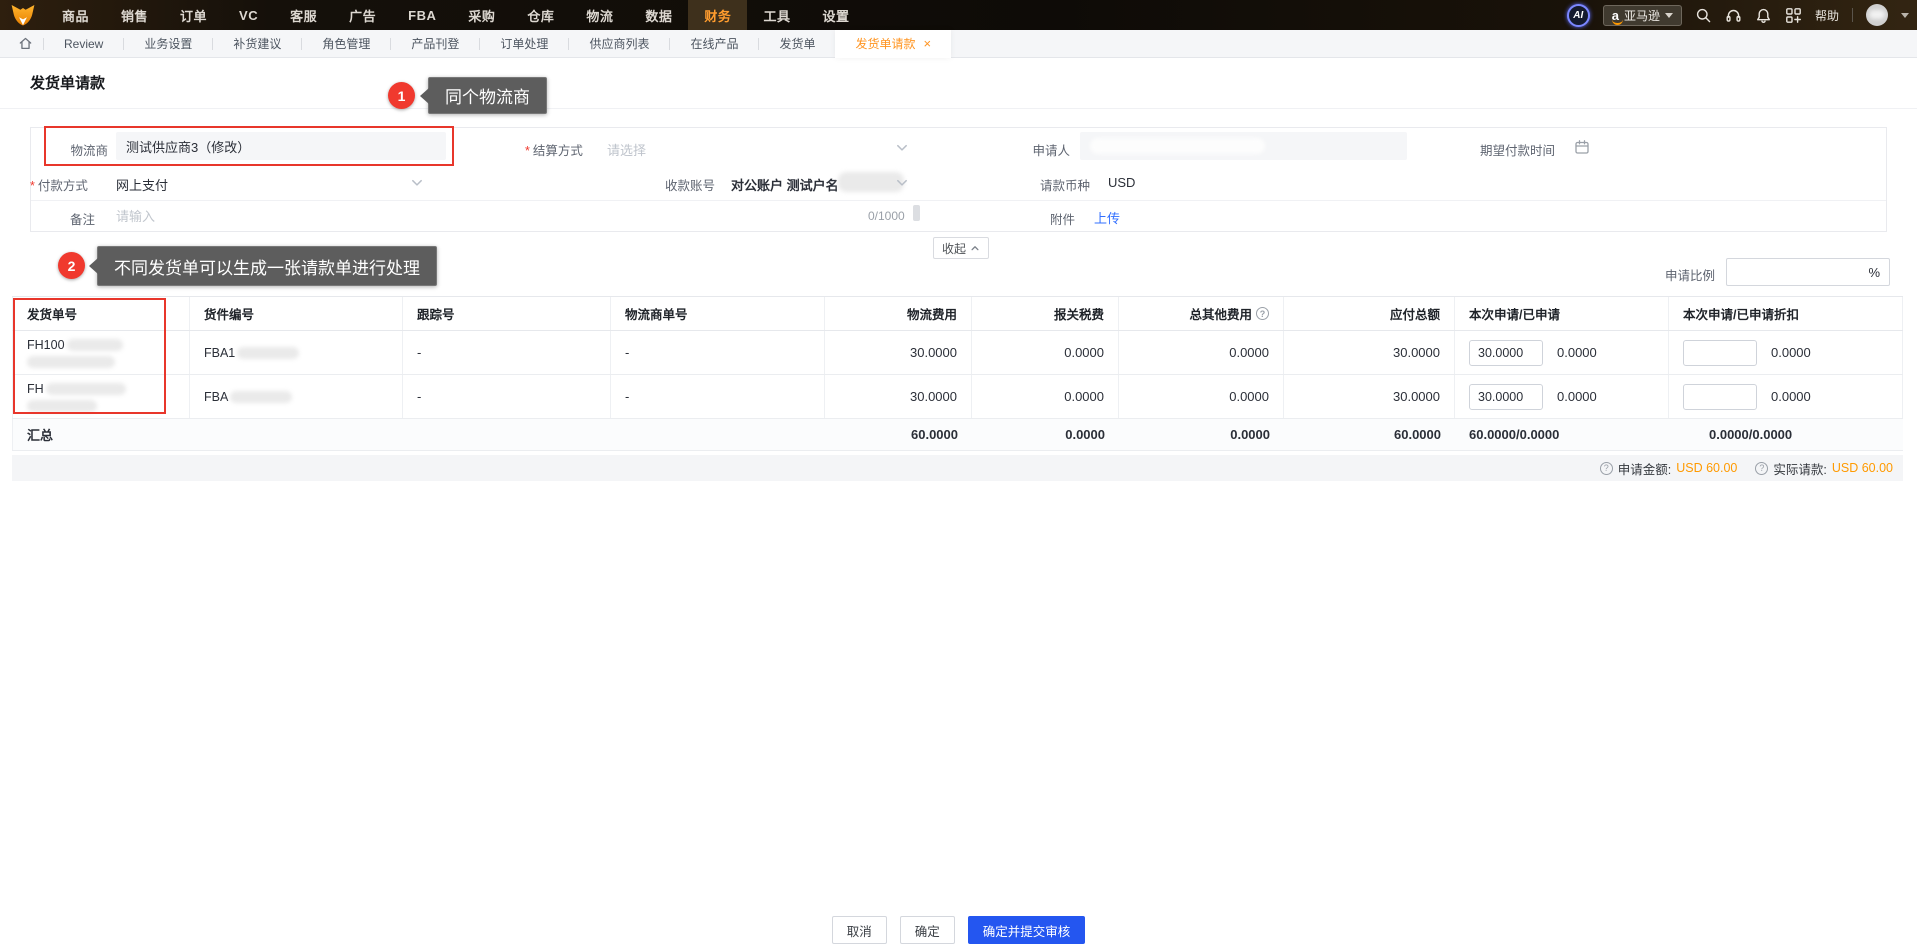 Image resolution: width=1917 pixels, height=952 pixels. I want to click on tab-shipment-orders: 发货单, so click(797, 43).